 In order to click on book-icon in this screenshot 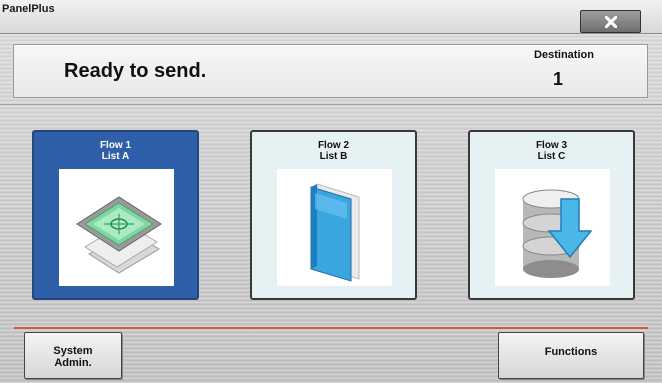, I will do `click(335, 232)`.